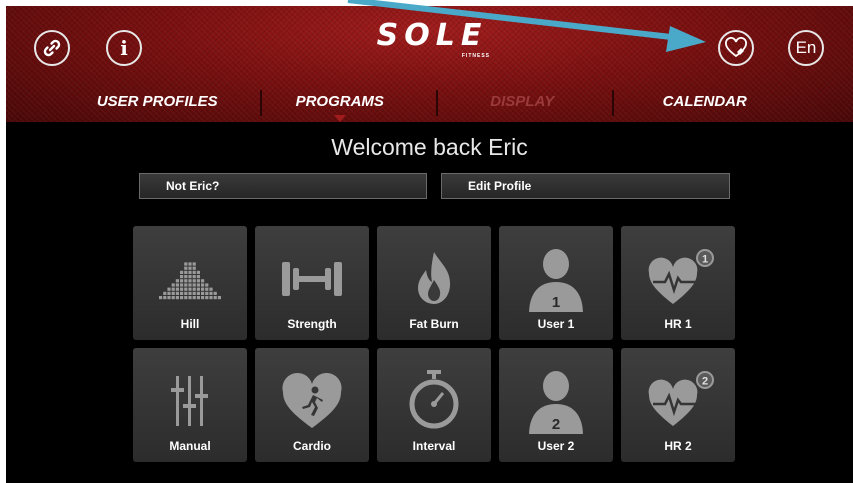 This screenshot has width=853, height=483. I want to click on active-tab-indicator, so click(339, 118).